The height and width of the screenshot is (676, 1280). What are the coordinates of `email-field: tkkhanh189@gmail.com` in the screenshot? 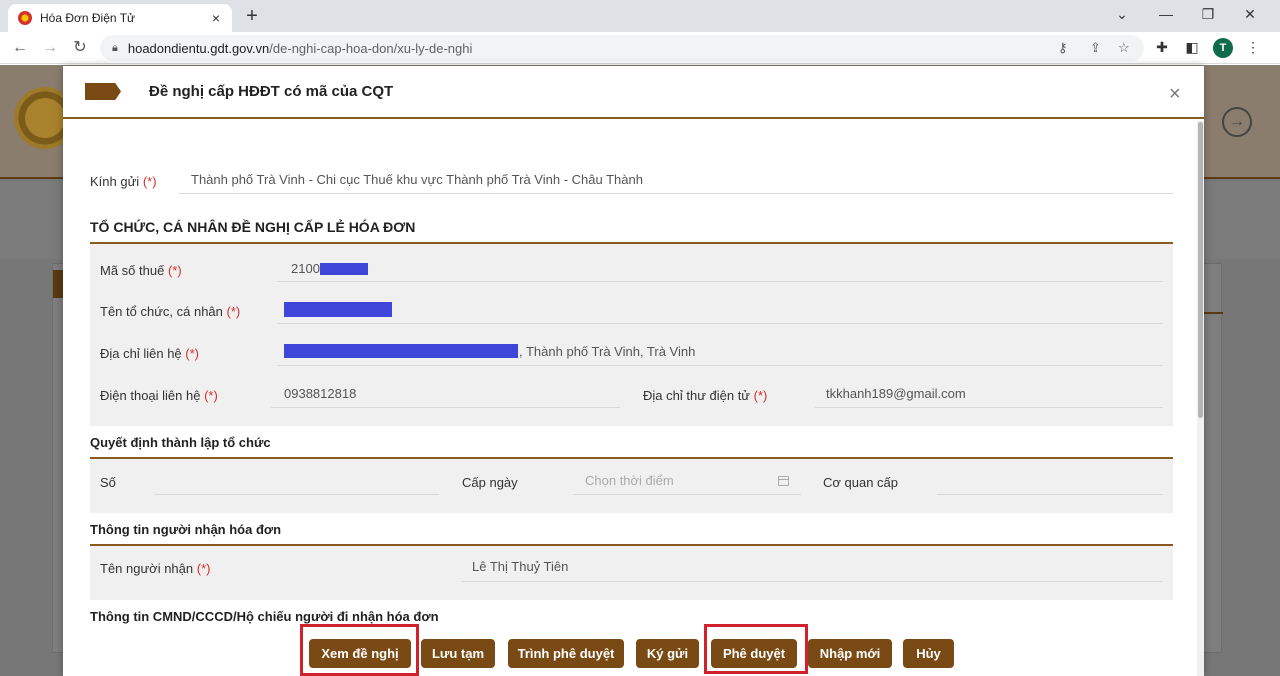 It's located at (896, 393).